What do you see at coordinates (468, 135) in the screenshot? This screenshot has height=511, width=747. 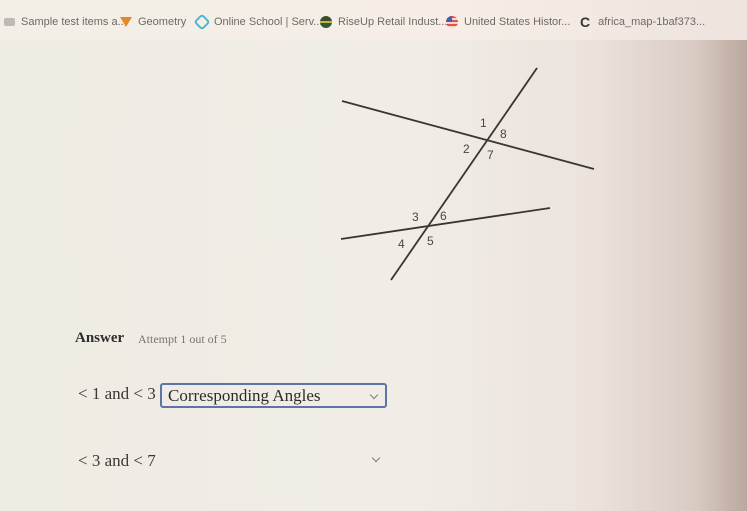 I see `upper-line` at bounding box center [468, 135].